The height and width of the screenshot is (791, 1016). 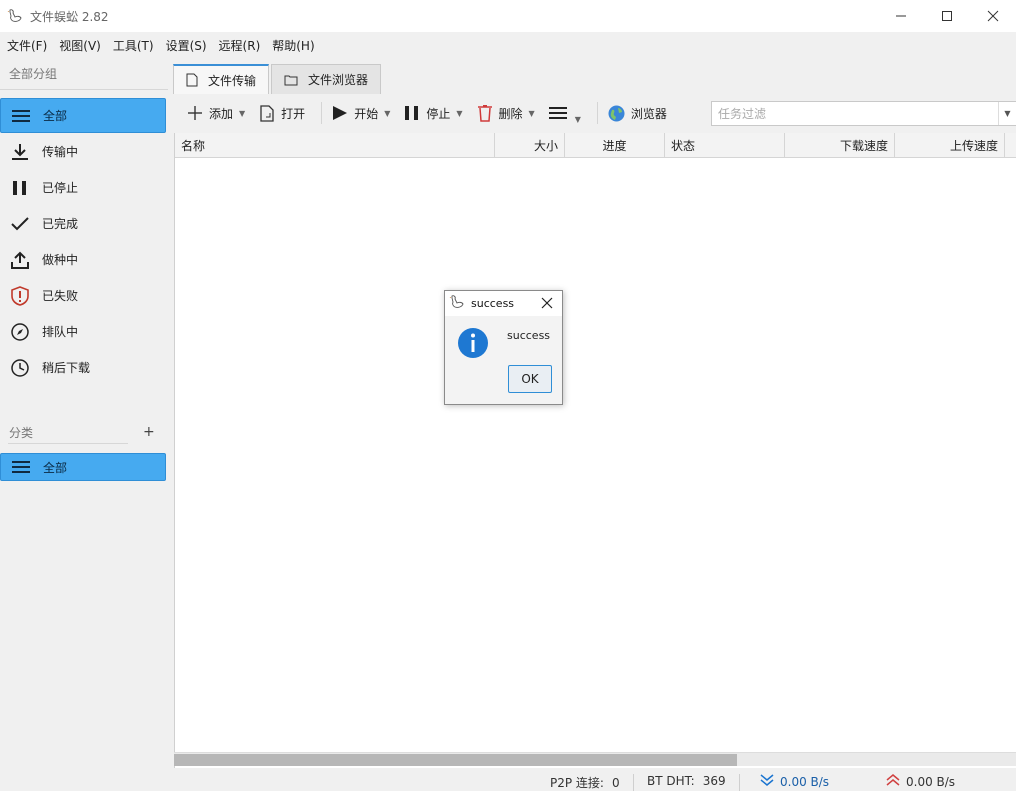 What do you see at coordinates (83, 187) in the screenshot?
I see `sidebar-item-stopped: 已停止` at bounding box center [83, 187].